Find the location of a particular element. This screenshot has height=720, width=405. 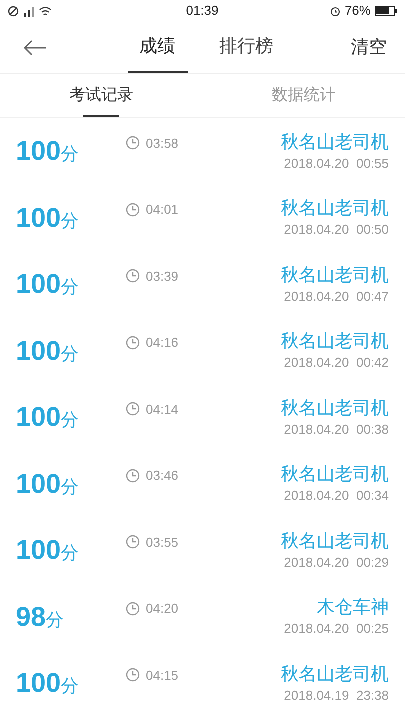

sub-tab: 考试记录 is located at coordinates (101, 95).